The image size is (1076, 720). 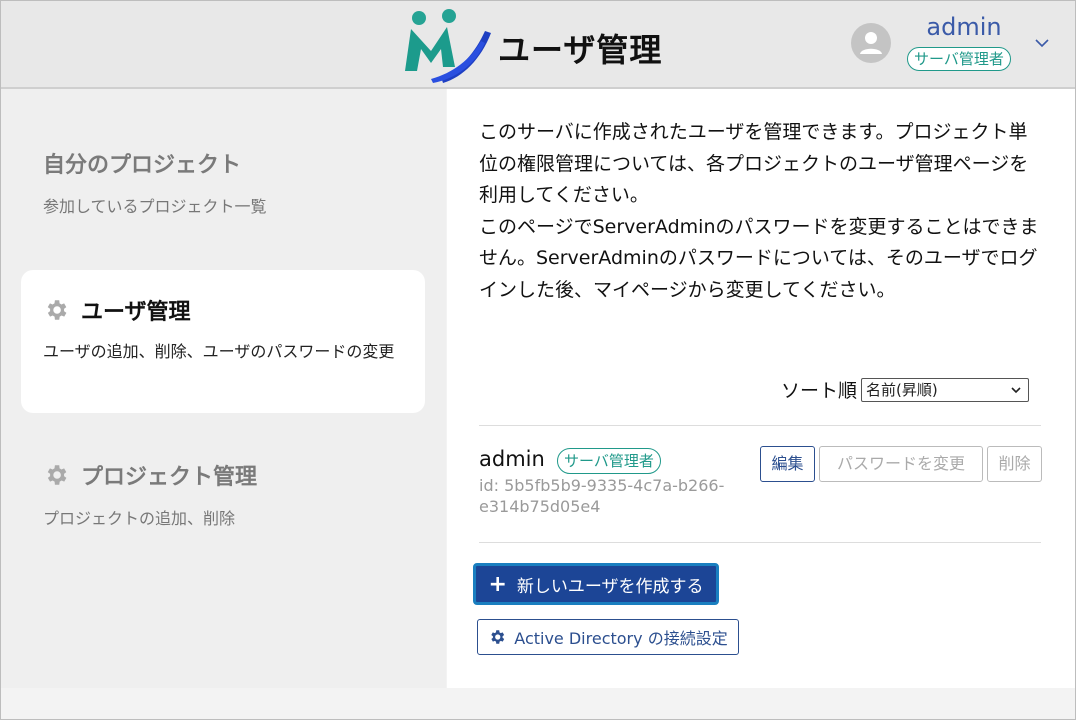 What do you see at coordinates (155, 206) in the screenshot?
I see `sidebar-item-subtitle: 参加しているプロジェクト一覧` at bounding box center [155, 206].